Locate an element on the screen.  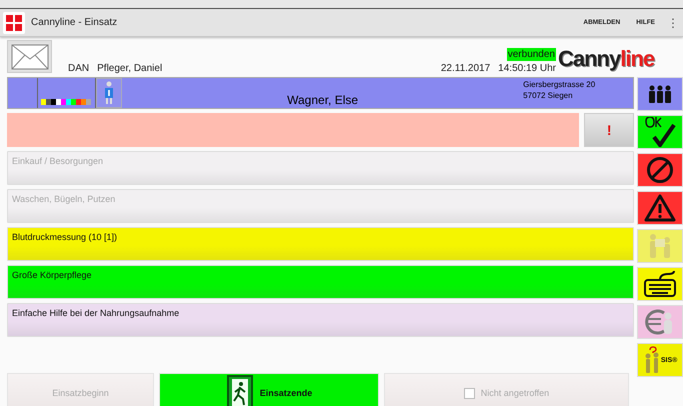
end-button: Einsatzende is located at coordinates (269, 389).